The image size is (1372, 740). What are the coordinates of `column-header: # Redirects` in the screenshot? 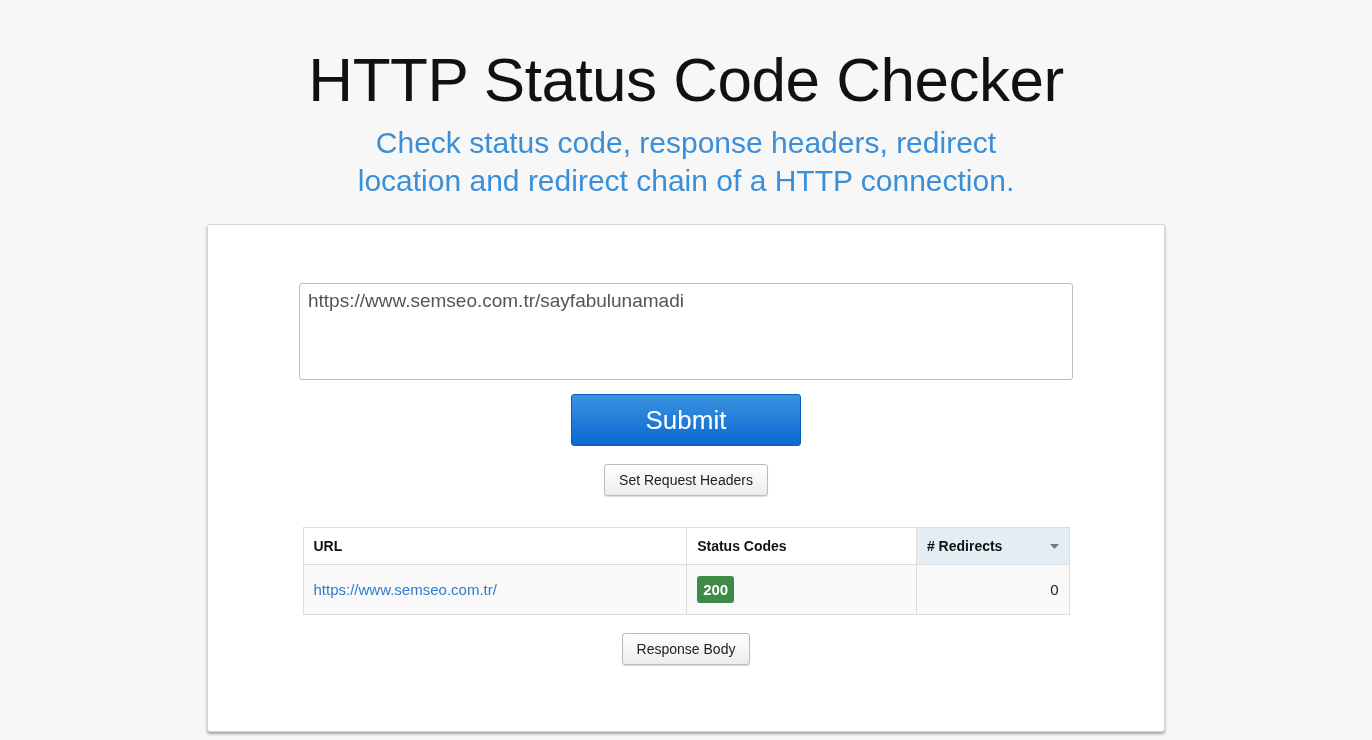 It's located at (992, 546).